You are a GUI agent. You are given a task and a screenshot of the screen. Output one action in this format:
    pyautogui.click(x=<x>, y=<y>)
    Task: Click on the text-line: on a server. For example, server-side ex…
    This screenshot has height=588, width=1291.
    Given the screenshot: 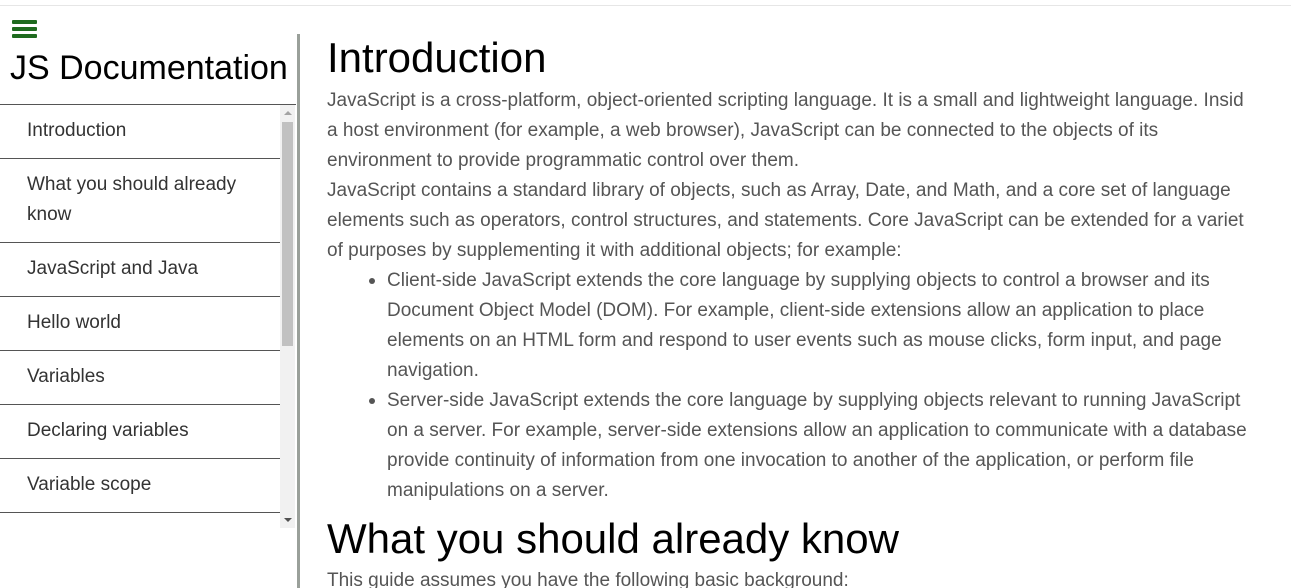 What is the action you would take?
    pyautogui.click(x=817, y=430)
    